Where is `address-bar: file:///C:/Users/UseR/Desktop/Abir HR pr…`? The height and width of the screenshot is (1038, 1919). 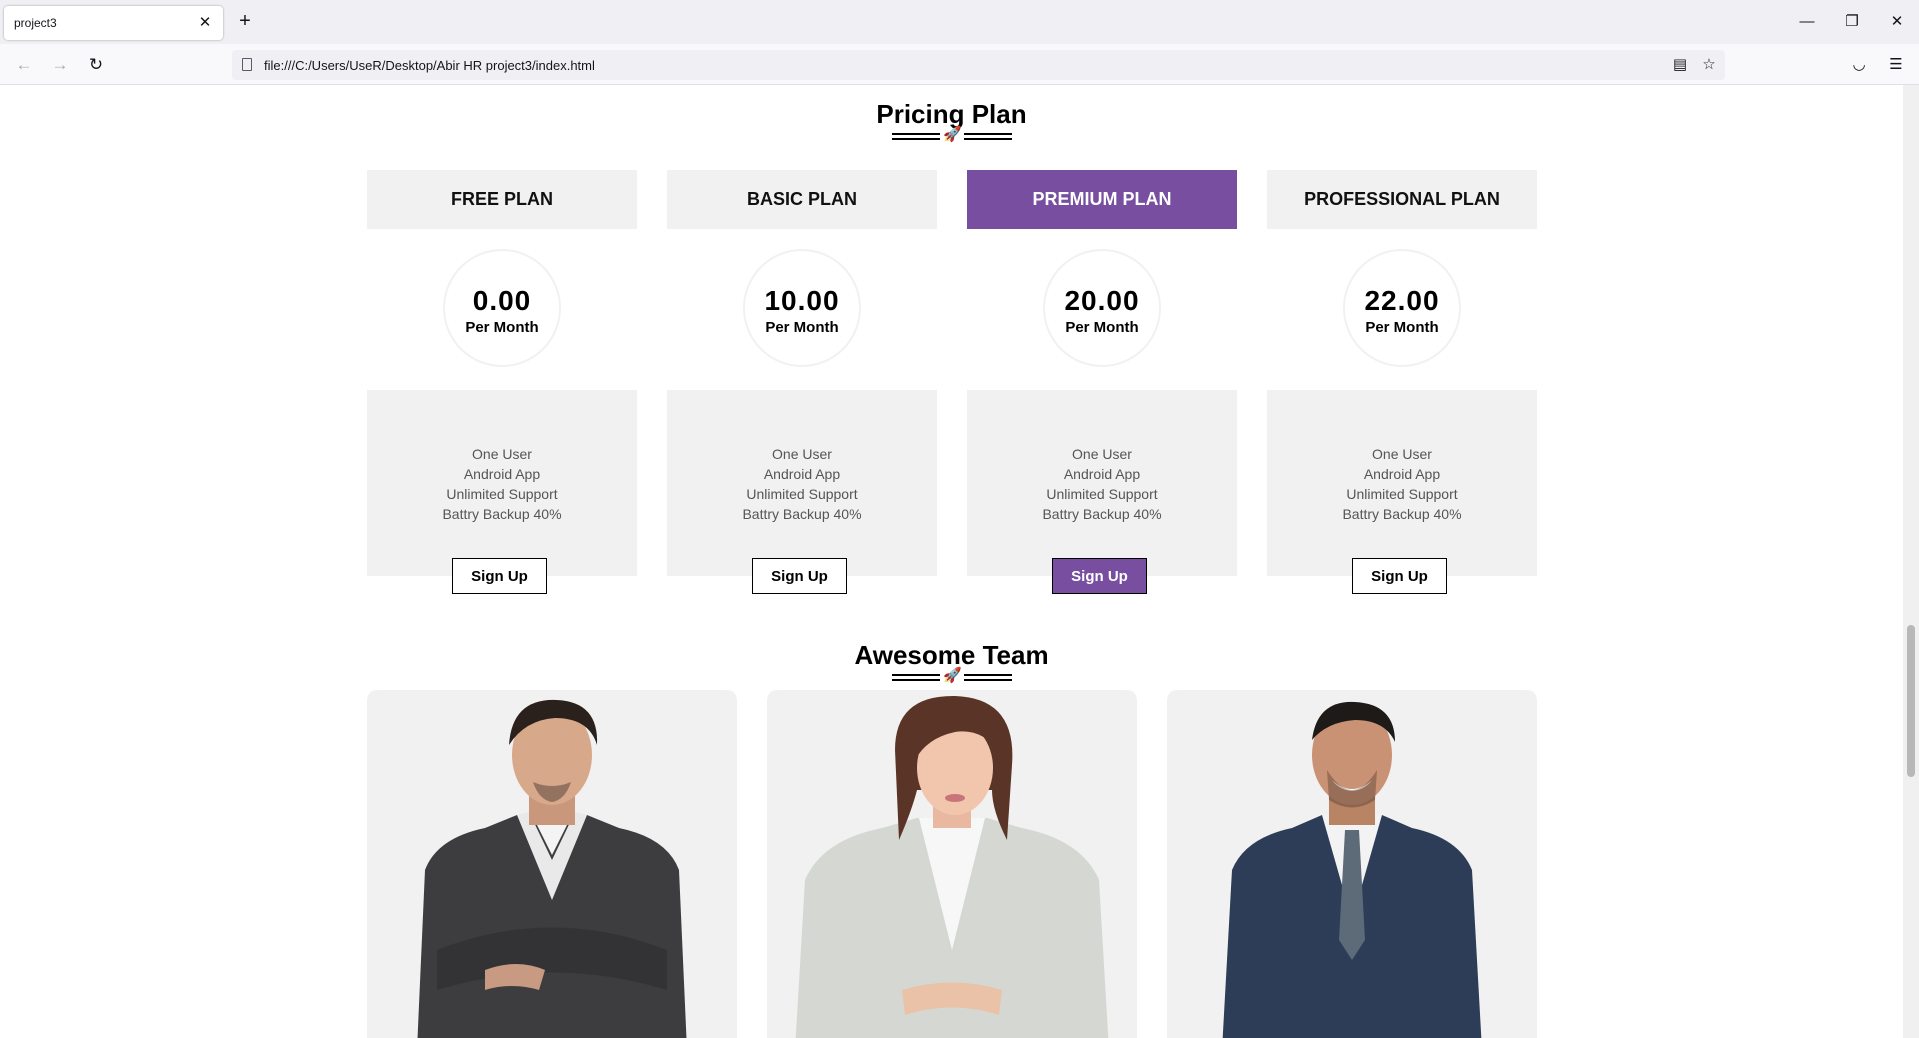 address-bar: file:///C:/Users/UseR/Desktop/Abir HR pr… is located at coordinates (978, 65).